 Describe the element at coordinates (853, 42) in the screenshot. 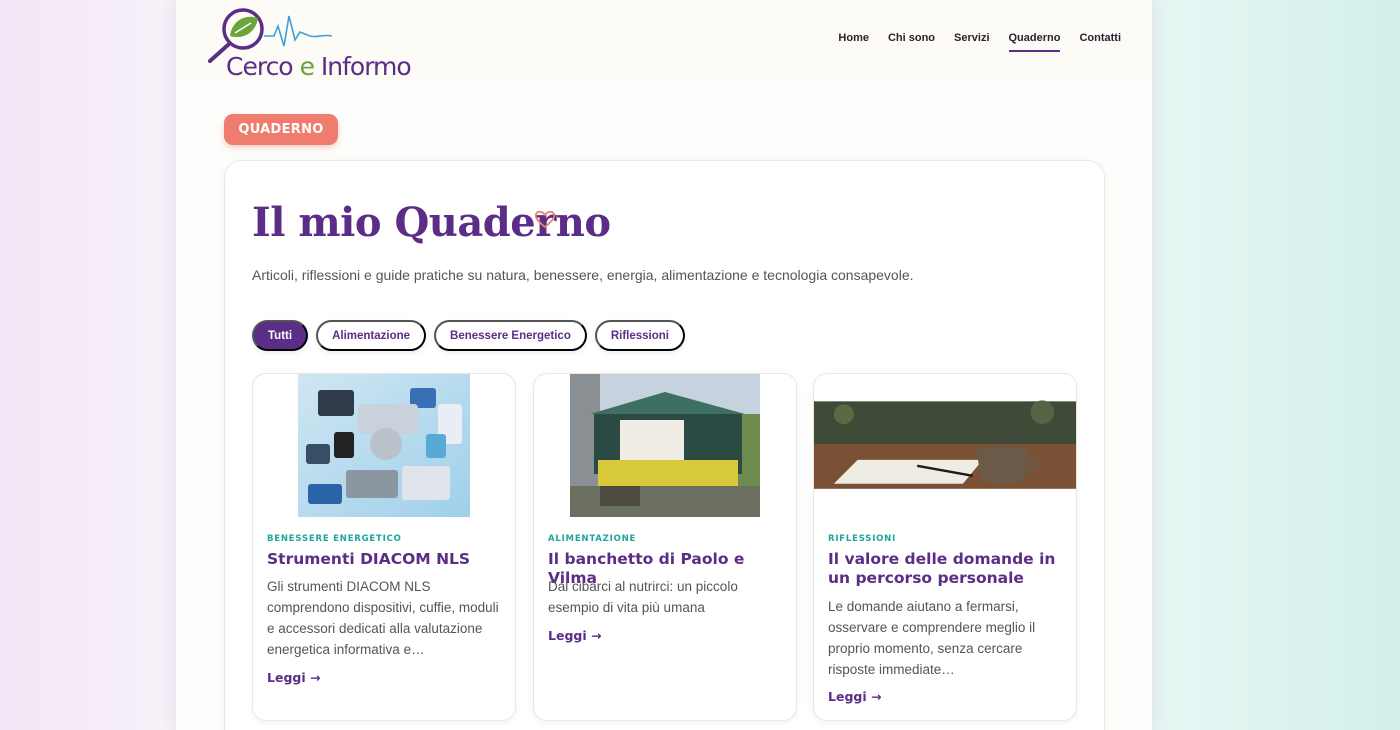

I see `nav-home: Home` at that location.